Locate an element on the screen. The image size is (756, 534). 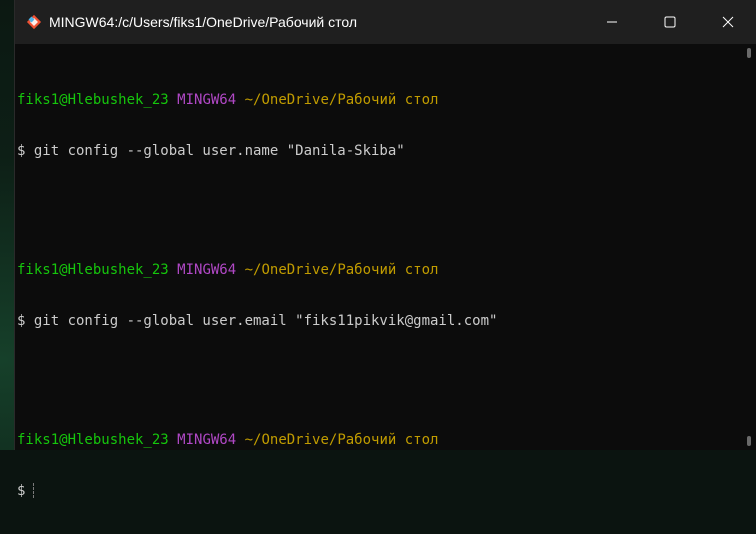
close-button is located at coordinates (727, 22).